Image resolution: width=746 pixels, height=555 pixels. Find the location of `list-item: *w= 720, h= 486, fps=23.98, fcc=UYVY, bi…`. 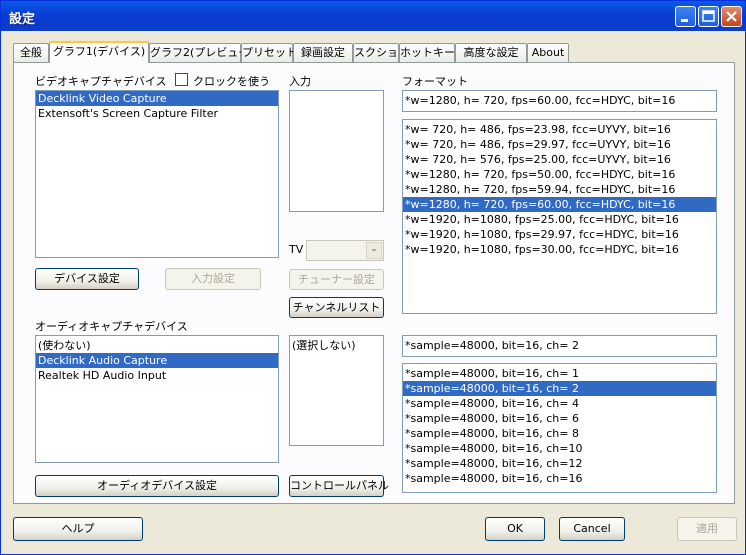

list-item: *w= 720, h= 486, fps=23.98, fcc=UYVY, bi… is located at coordinates (559, 129).